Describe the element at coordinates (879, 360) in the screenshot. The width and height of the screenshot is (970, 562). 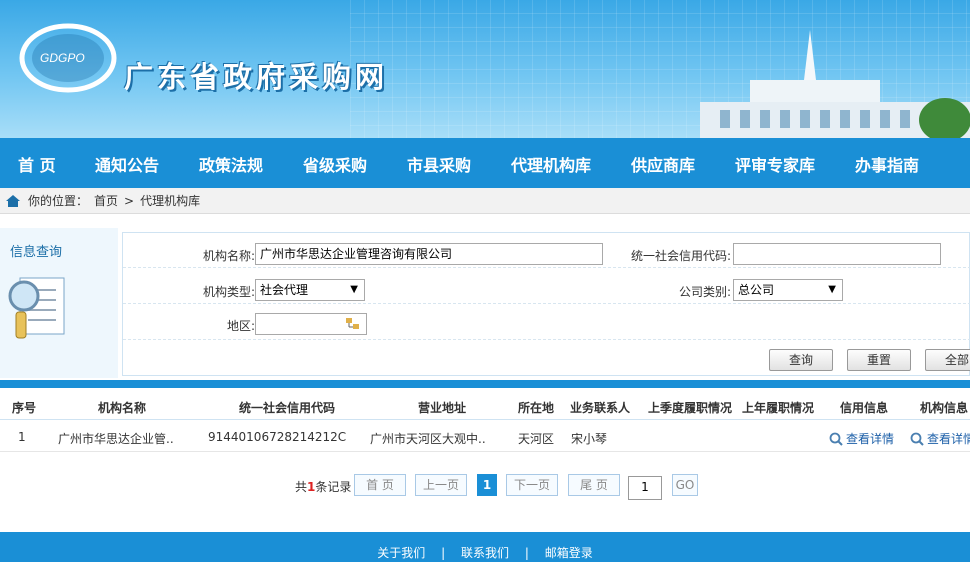
I see `reset-button: 重置` at that location.